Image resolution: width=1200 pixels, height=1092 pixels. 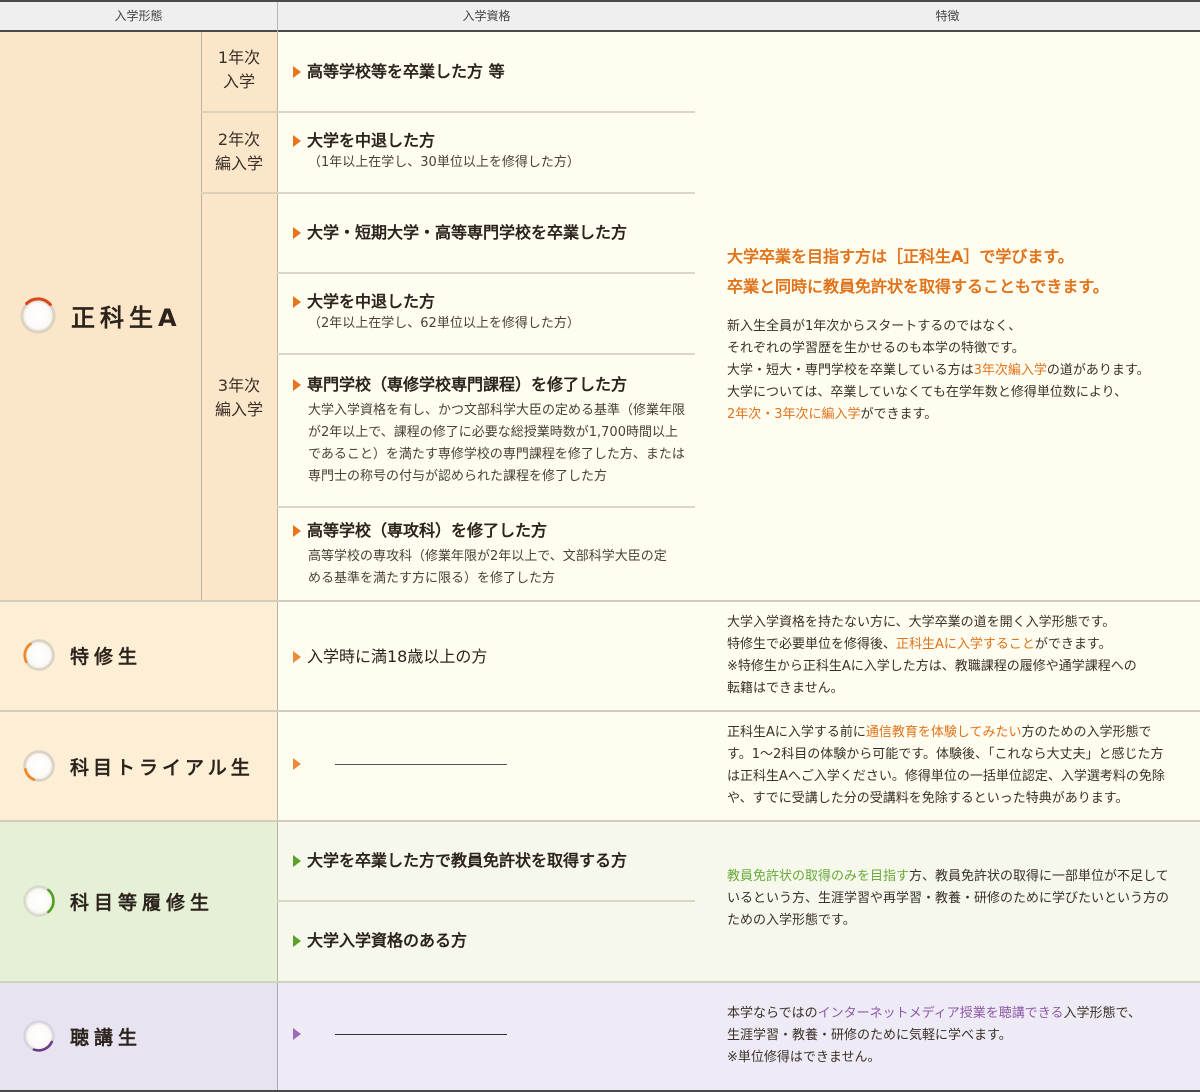 What do you see at coordinates (1102, 1013) in the screenshot?
I see `text: 入学形態で、` at bounding box center [1102, 1013].